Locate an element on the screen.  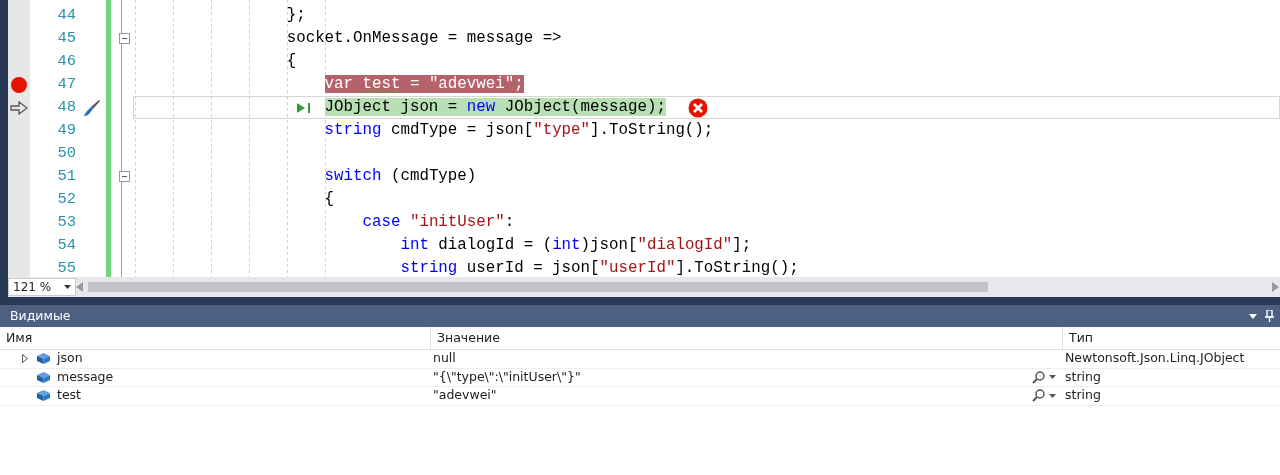
variable-name: message is located at coordinates (85, 376).